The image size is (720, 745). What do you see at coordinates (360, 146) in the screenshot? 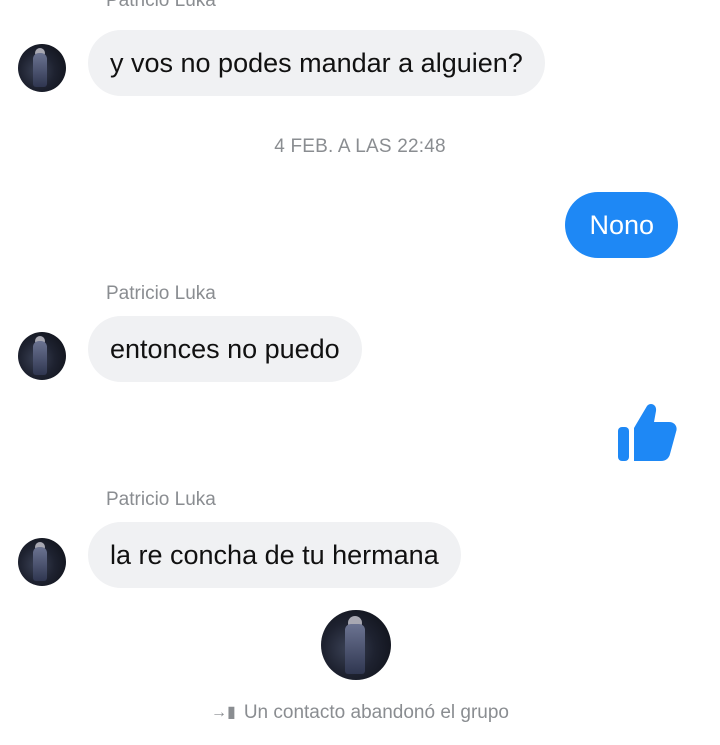
I see `message-timestamp: 4 FEB. A LAS 22:48` at bounding box center [360, 146].